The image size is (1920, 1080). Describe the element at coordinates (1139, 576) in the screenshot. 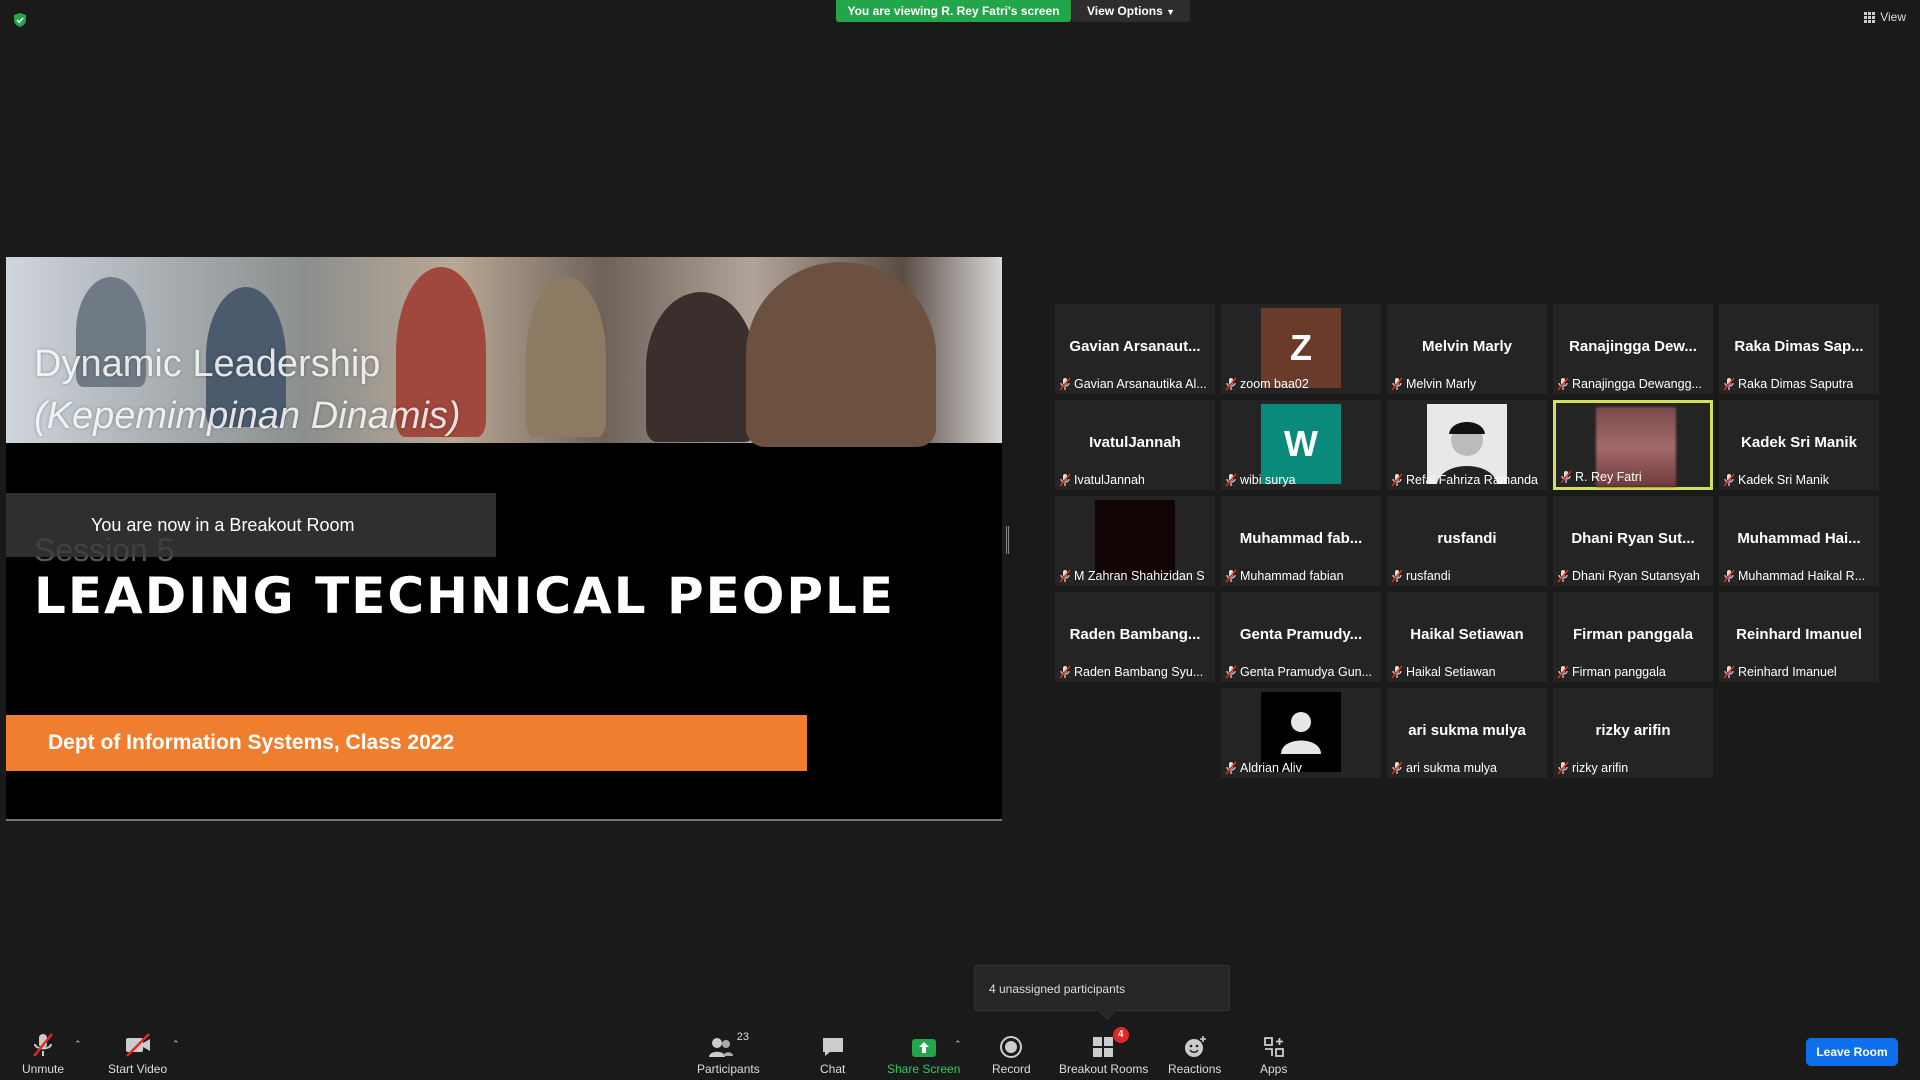

I see `participant-name: M Zahran Shahizidan S` at that location.